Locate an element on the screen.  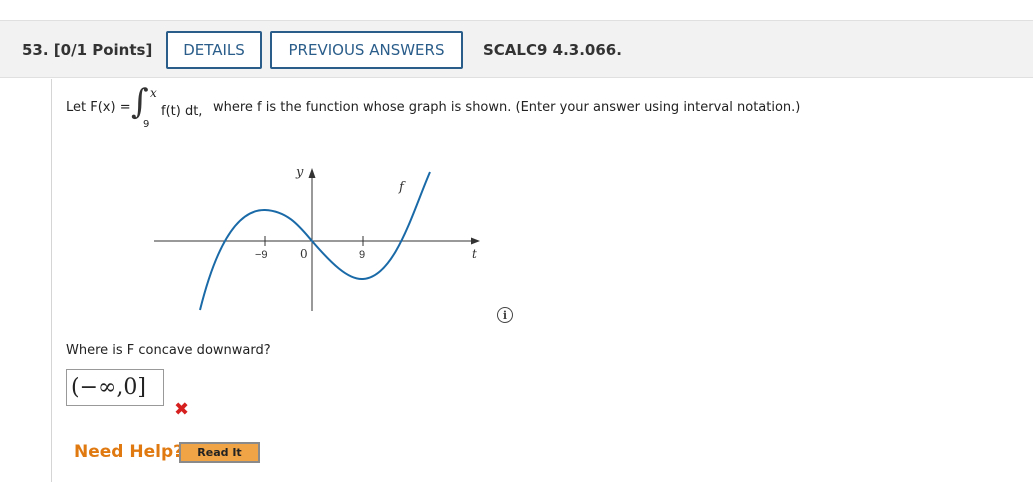
t-axis-arrow is located at coordinates (475, 241).